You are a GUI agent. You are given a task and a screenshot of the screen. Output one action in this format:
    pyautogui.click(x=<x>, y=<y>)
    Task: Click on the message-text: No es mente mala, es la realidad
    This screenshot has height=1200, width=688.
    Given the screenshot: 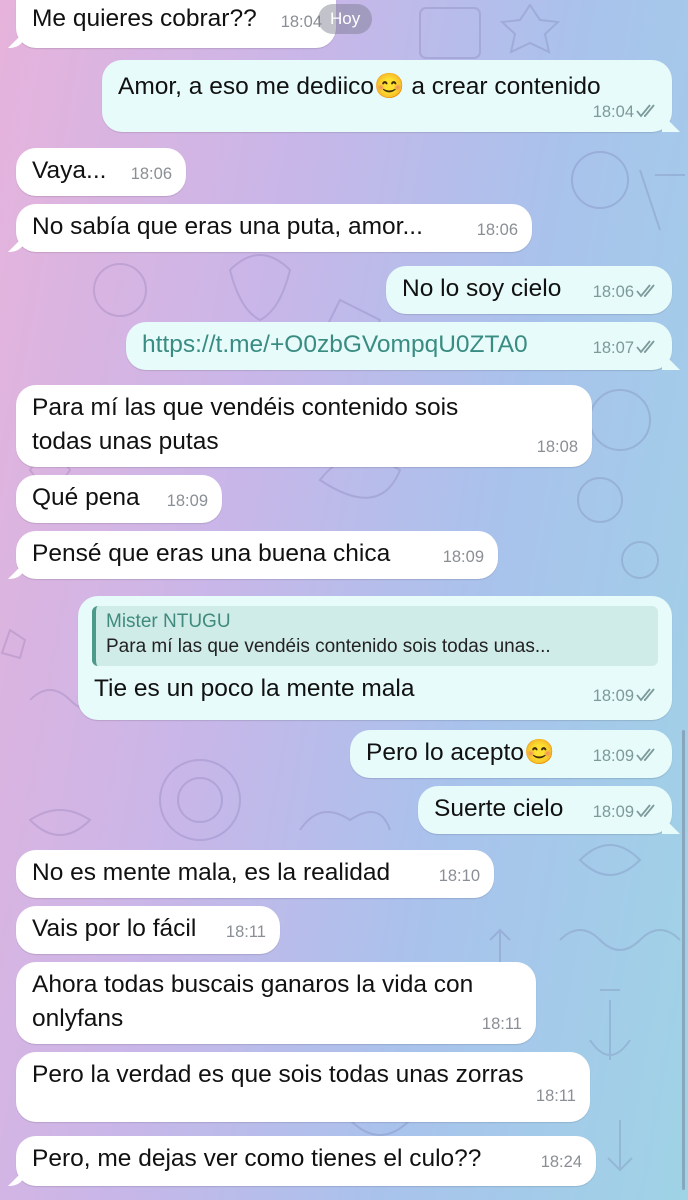 What is the action you would take?
    pyautogui.click(x=211, y=872)
    